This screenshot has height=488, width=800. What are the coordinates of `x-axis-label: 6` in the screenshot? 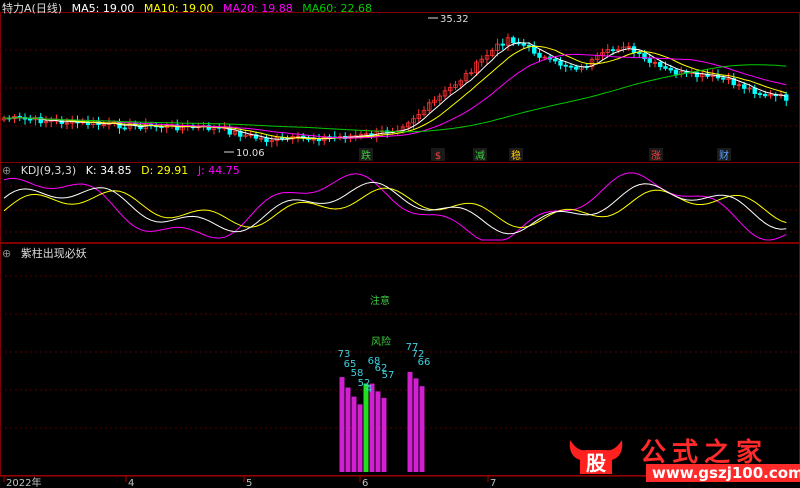 It's located at (365, 483).